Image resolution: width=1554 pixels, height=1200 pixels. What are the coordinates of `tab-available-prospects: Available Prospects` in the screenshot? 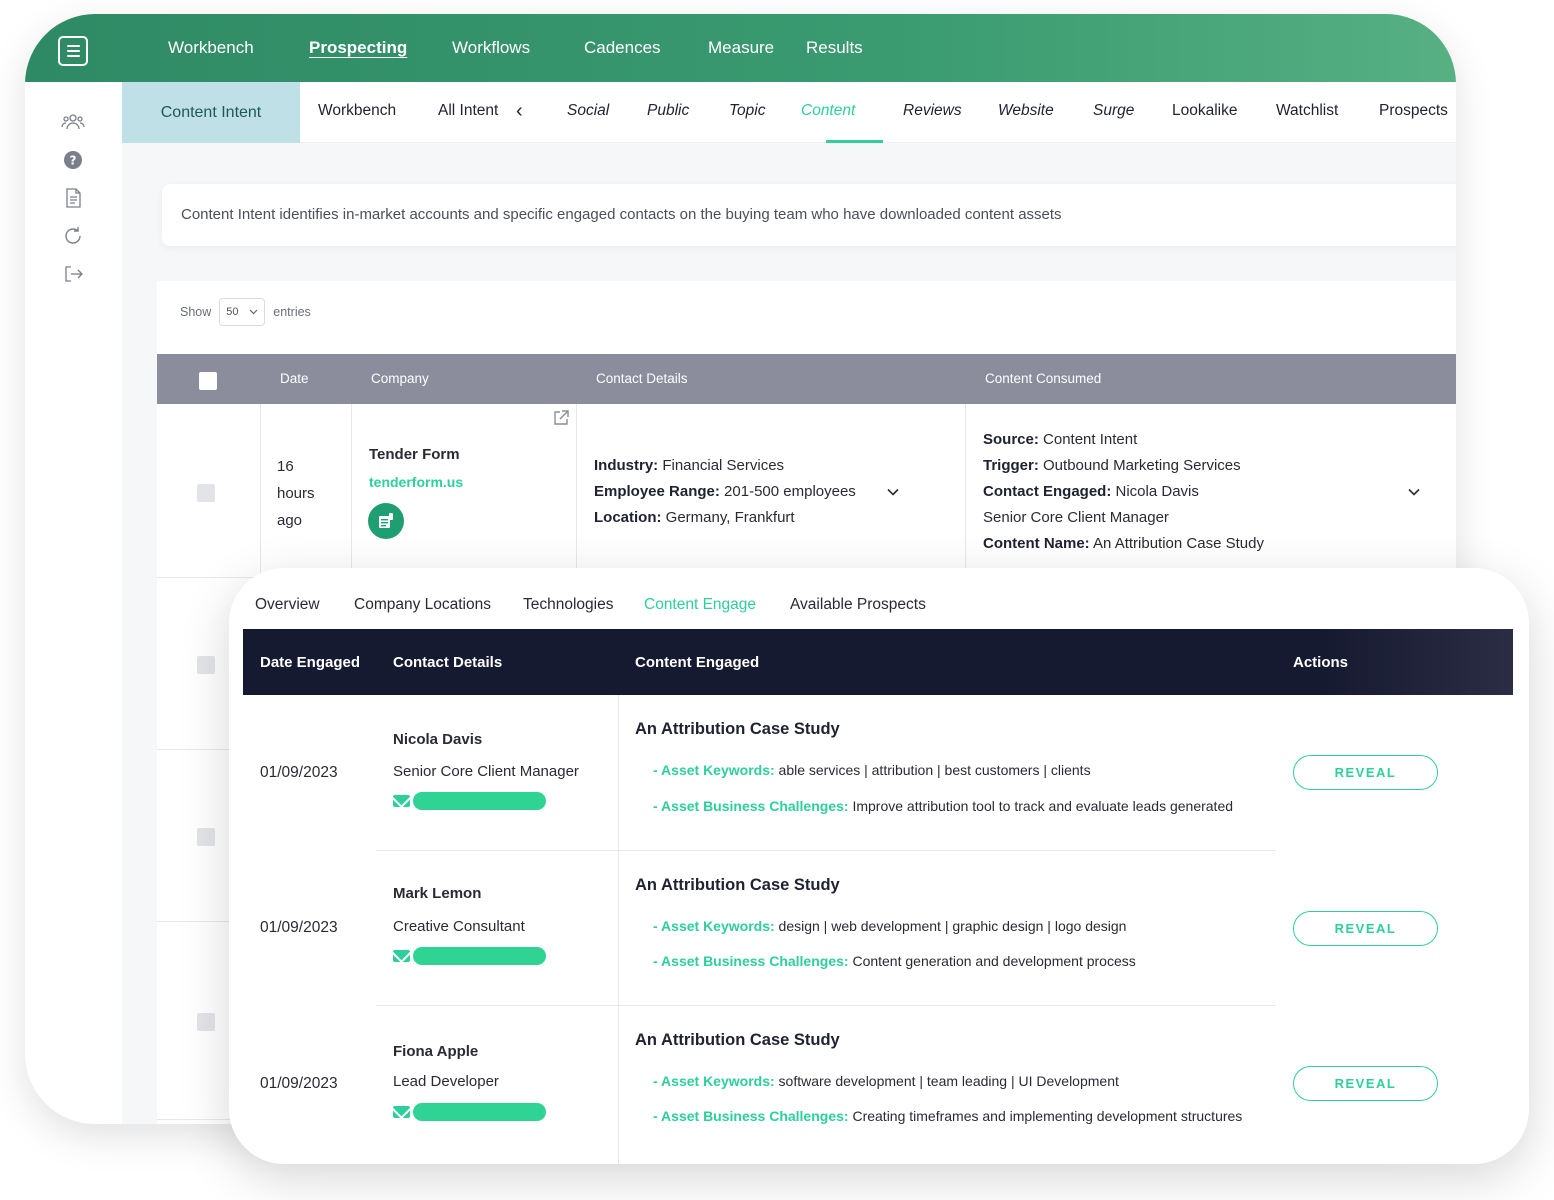 It's located at (858, 605).